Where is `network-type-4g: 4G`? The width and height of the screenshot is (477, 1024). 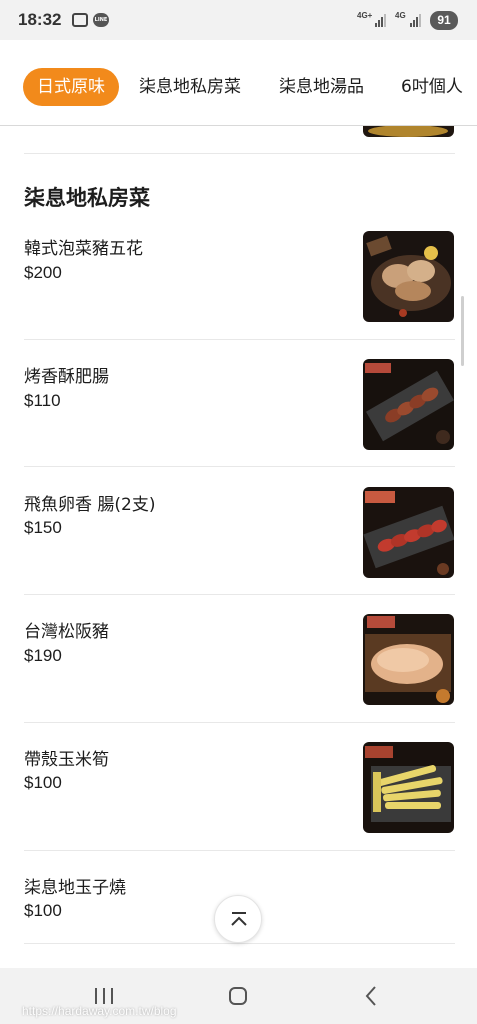
network-type-4g: 4G is located at coordinates (400, 15).